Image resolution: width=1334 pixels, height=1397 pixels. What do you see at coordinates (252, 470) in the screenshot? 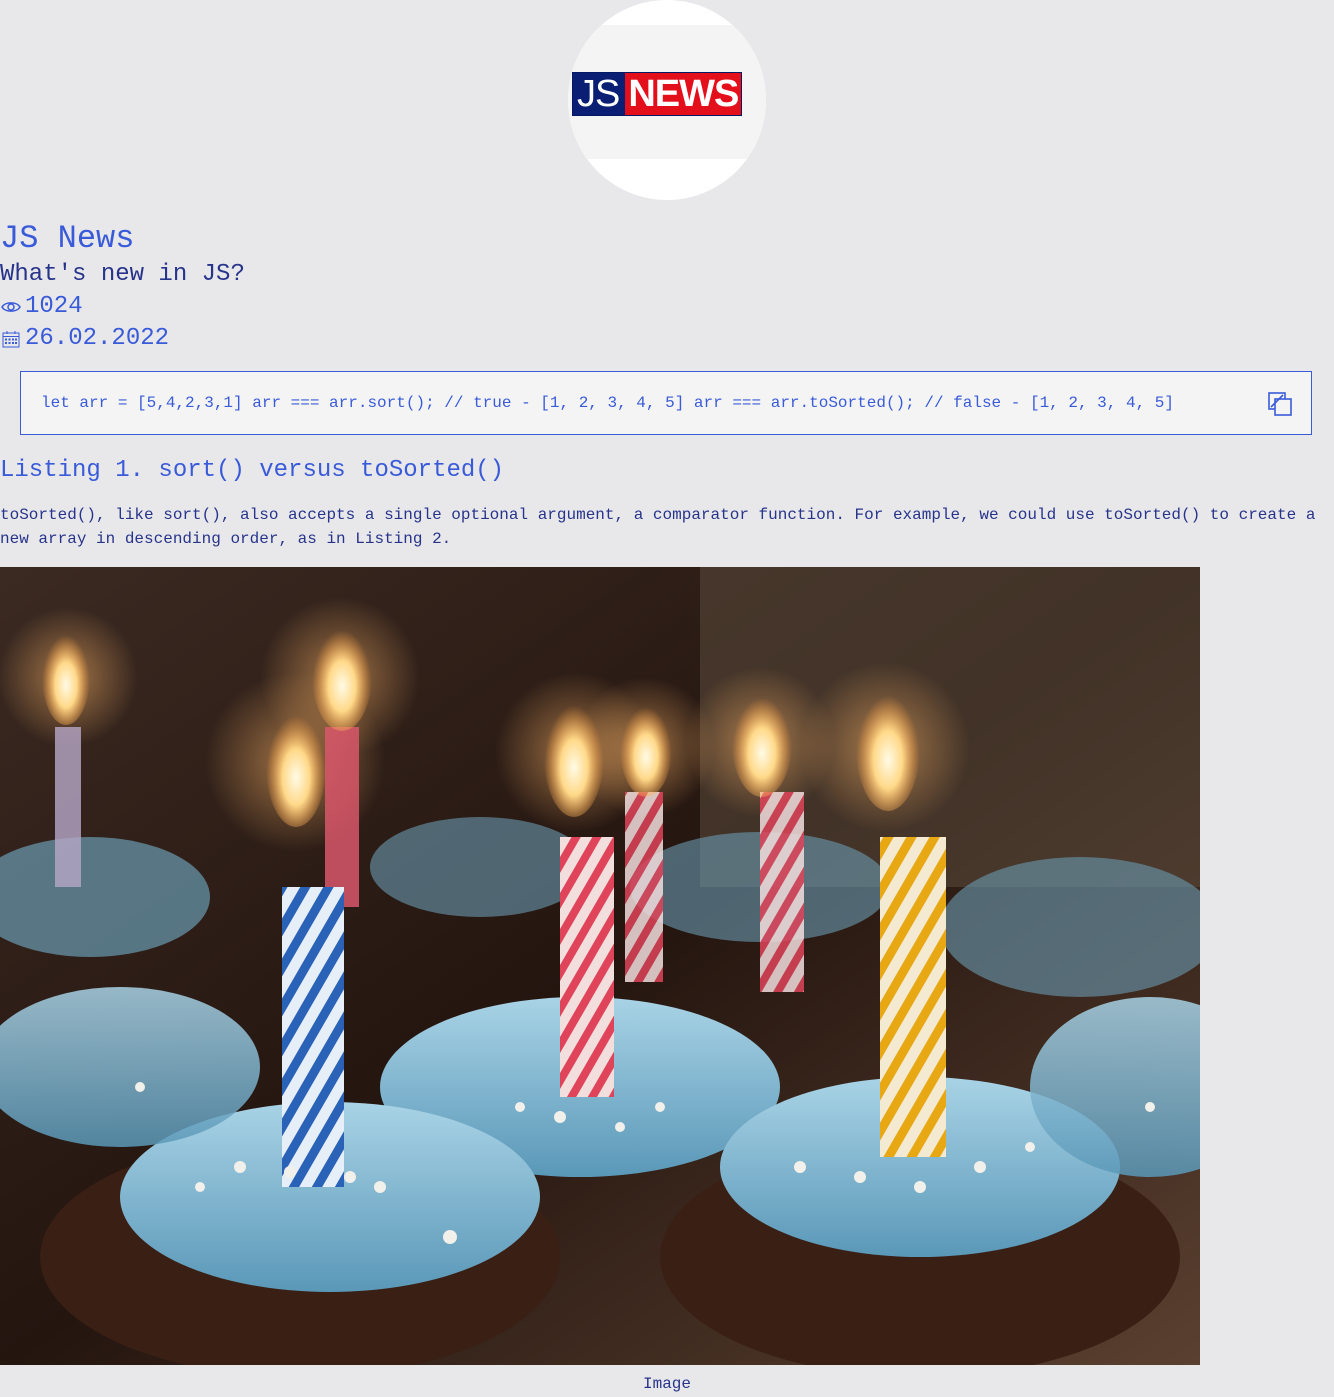
I see `listing-title: Listing 1. sort() versus toSorted()` at bounding box center [252, 470].